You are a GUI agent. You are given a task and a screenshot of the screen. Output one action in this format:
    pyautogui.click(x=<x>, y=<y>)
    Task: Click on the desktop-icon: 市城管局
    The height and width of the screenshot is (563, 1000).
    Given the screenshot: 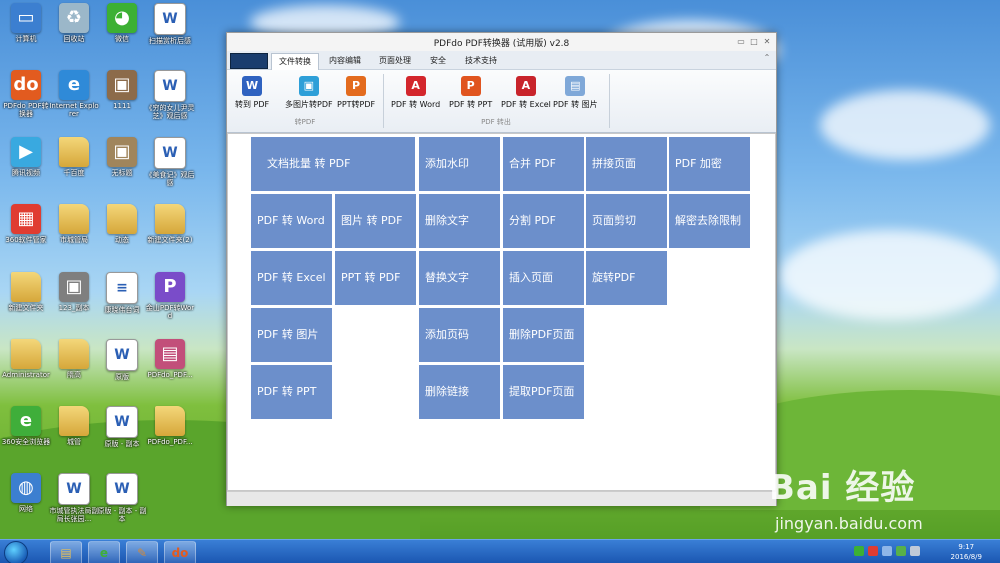 What is the action you would take?
    pyautogui.click(x=74, y=224)
    